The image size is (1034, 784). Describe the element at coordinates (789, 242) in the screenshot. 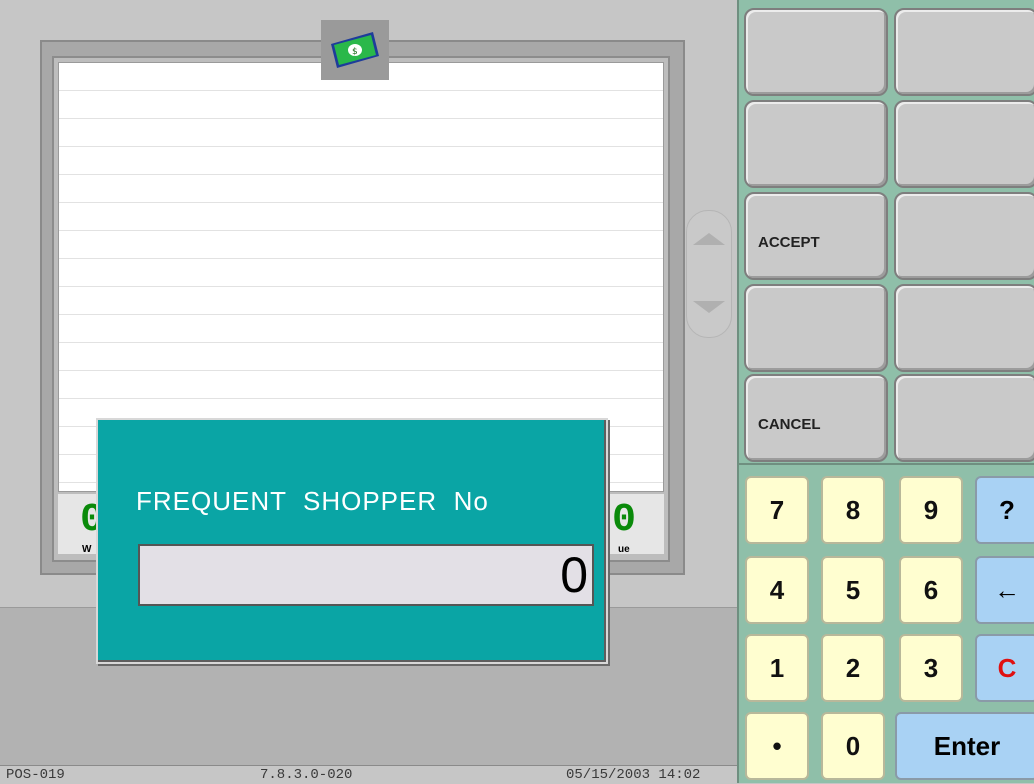

I see `accept-button-label: ACCEPT` at that location.